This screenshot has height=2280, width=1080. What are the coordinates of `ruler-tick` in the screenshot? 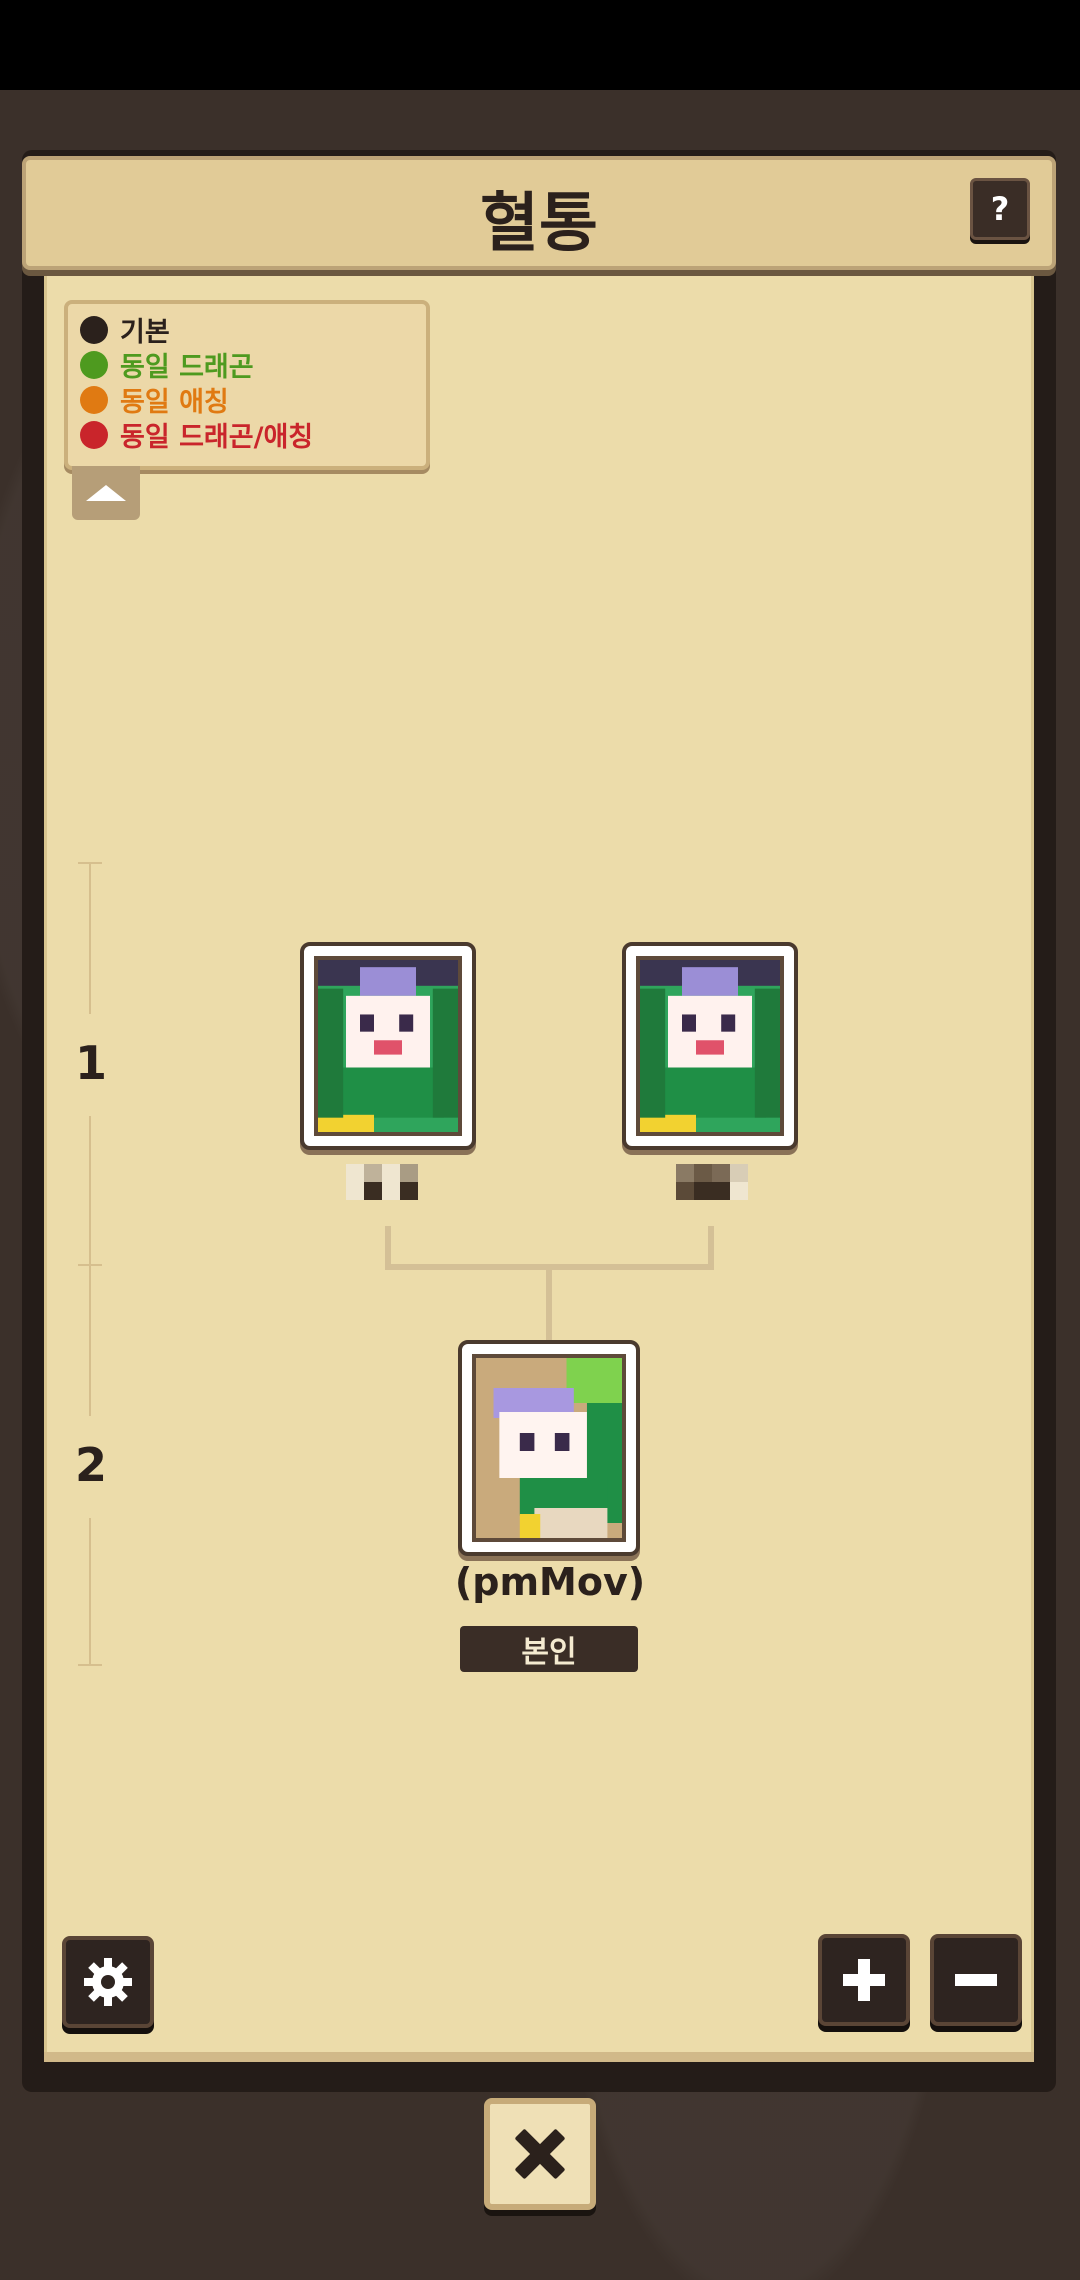 It's located at (90, 1665).